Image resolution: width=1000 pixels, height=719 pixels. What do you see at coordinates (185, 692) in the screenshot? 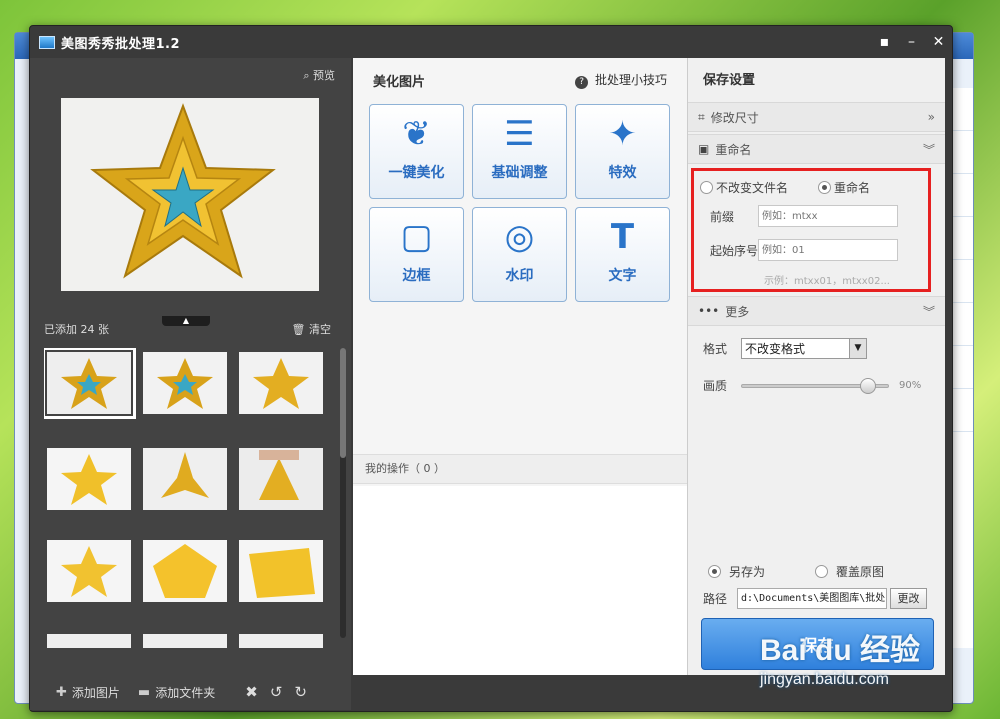
I see `add-folder-label: 添加文件夹` at bounding box center [185, 692].